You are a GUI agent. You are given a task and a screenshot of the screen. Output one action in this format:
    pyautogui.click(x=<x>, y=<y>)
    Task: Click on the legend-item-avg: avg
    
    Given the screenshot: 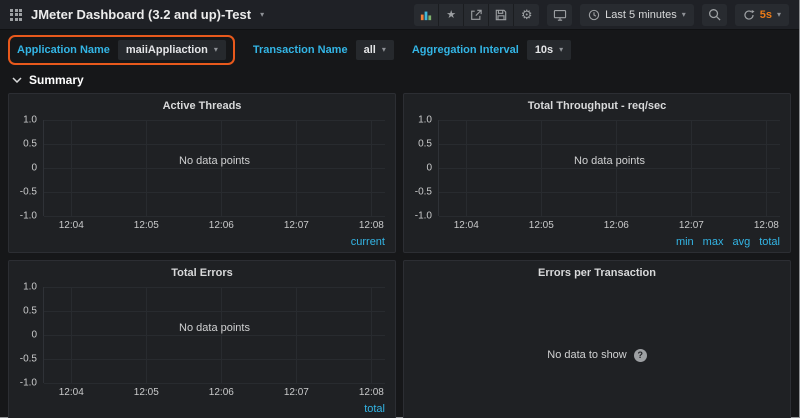 What is the action you would take?
    pyautogui.click(x=741, y=242)
    